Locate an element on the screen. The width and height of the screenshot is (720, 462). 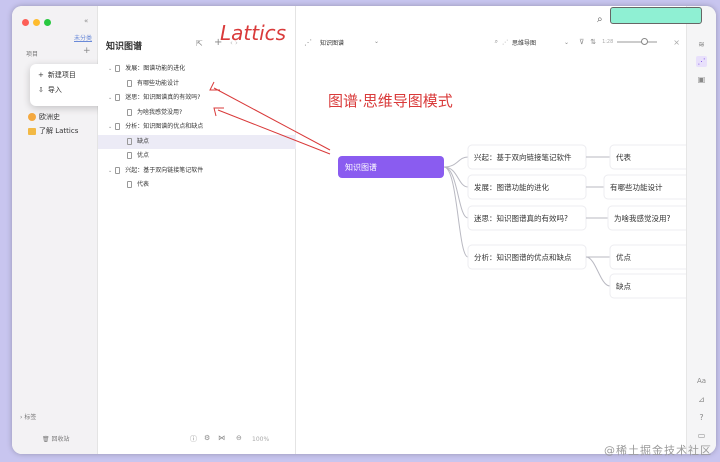
outline-row-label: 缺点 is located at coordinates (143, 141).